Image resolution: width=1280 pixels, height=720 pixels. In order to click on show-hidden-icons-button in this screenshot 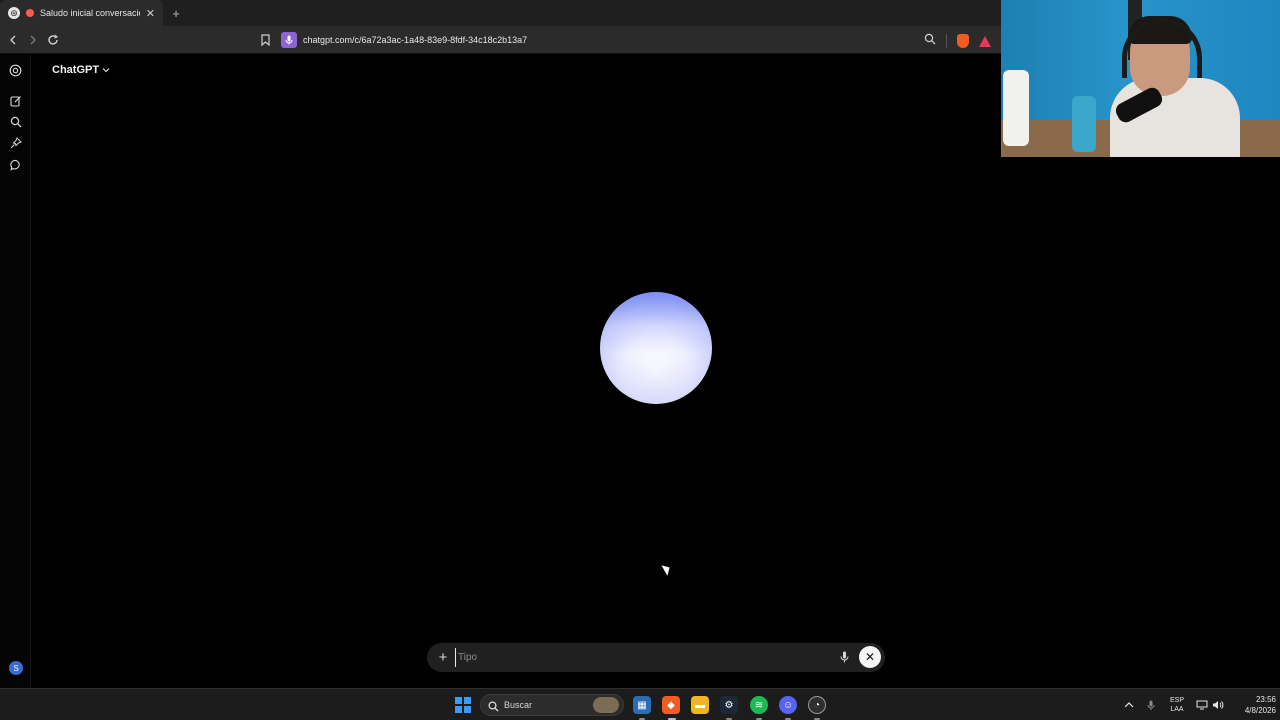, I will do `click(1129, 704)`.